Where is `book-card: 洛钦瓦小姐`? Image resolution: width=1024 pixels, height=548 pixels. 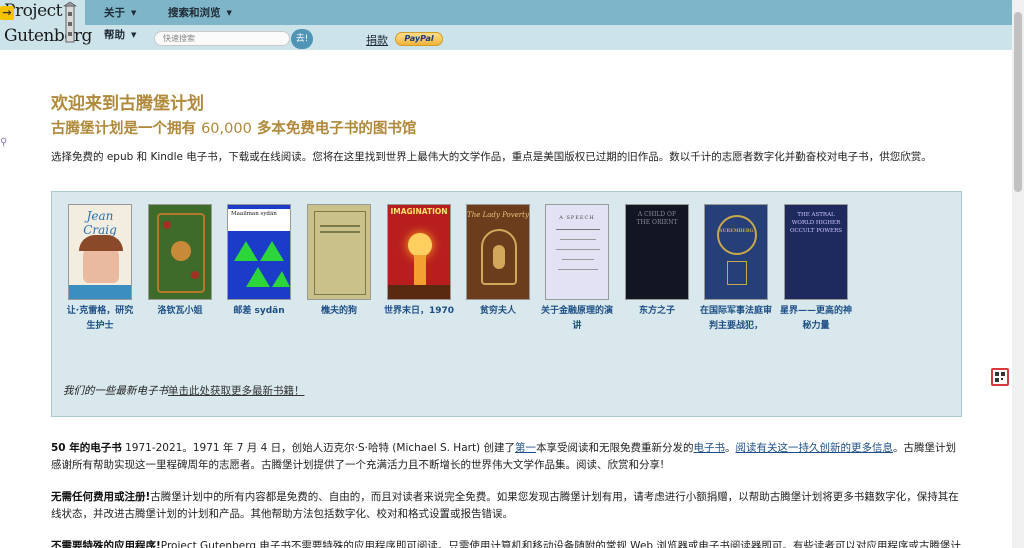 book-card: 洛钦瓦小姐 is located at coordinates (180, 261).